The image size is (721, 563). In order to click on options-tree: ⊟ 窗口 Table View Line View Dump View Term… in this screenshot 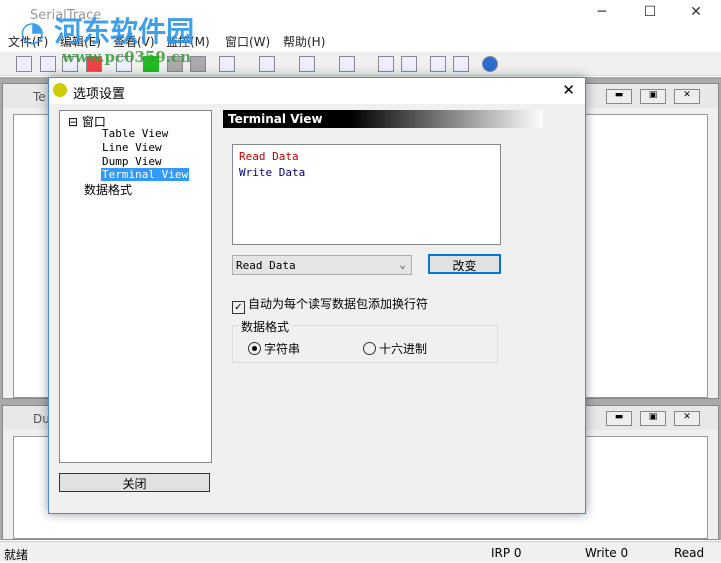, I will do `click(135, 286)`.